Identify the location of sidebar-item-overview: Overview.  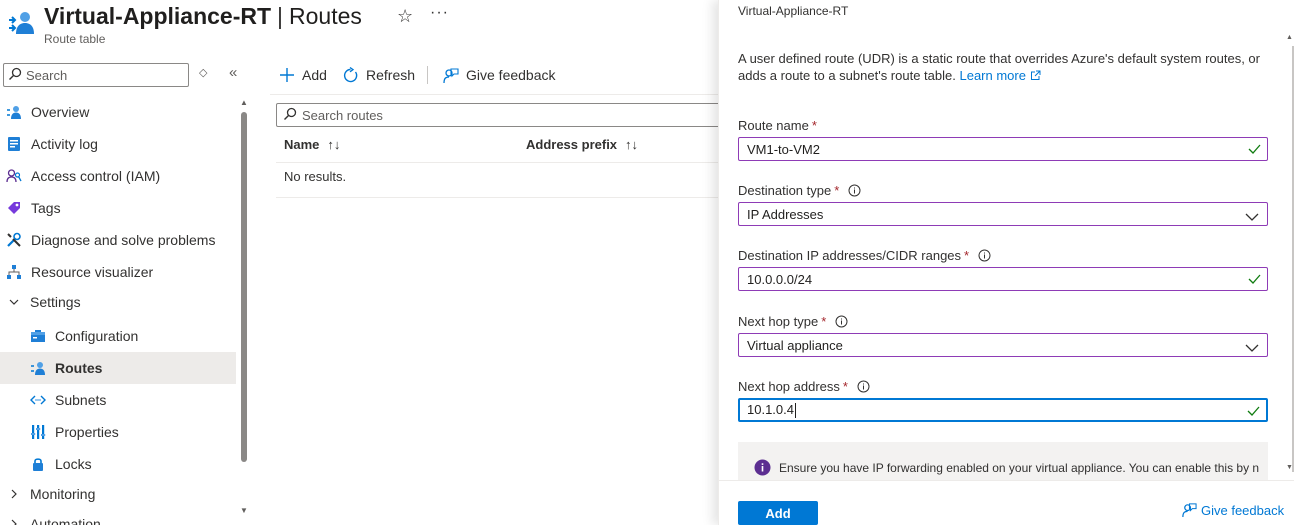
(118, 112).